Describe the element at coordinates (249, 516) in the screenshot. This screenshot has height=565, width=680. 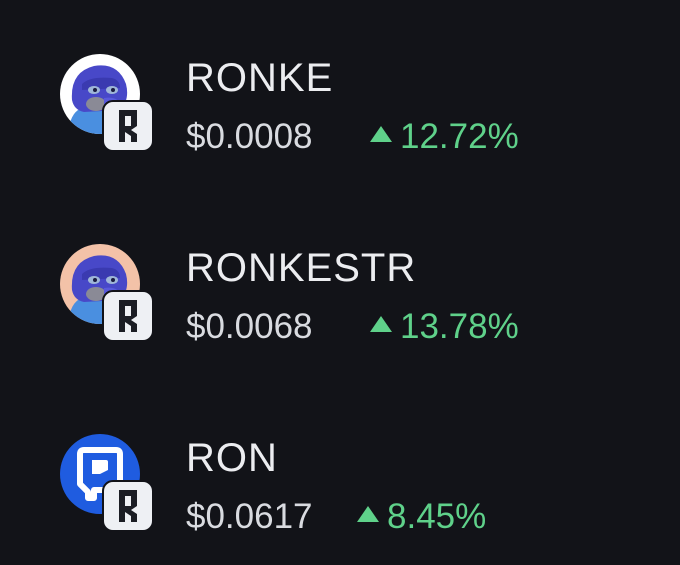
I see `token-price: $0.0617` at that location.